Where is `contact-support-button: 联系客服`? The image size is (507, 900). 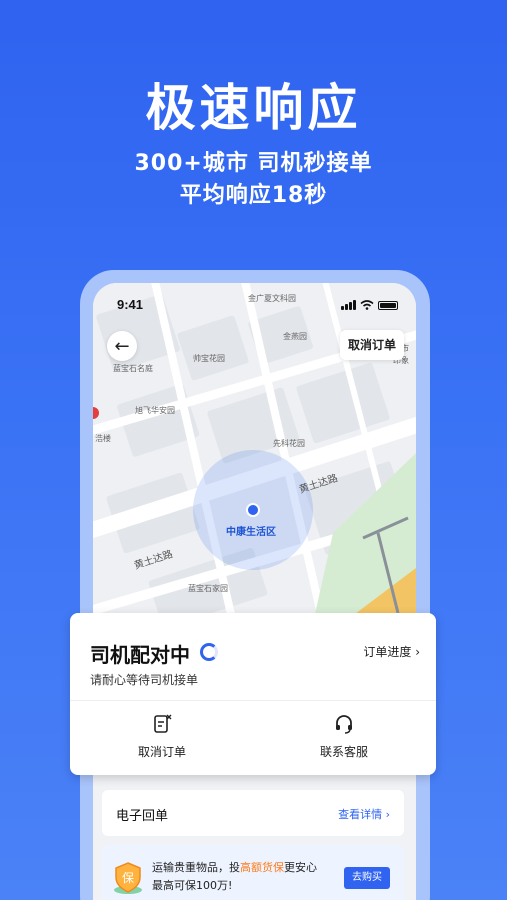
contact-support-button: 联系客服 is located at coordinates (344, 736).